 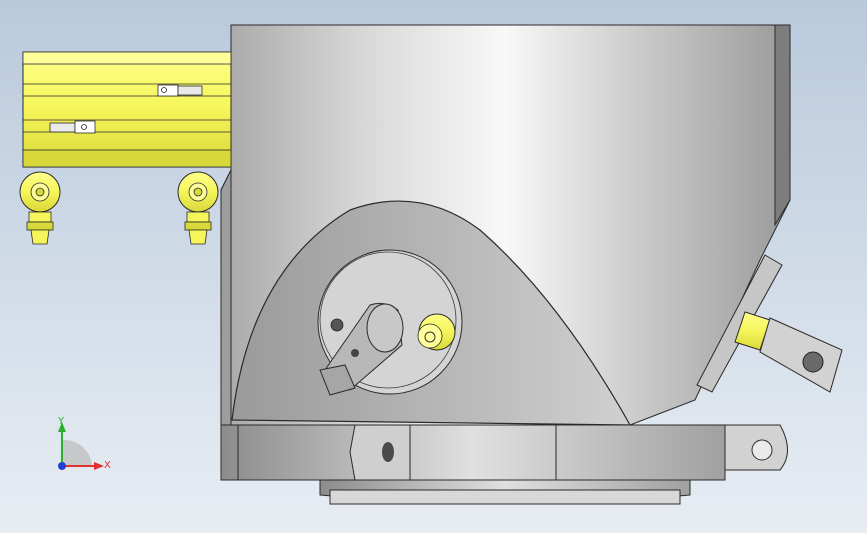 I want to click on band-clamp-nut, so click(x=380, y=452).